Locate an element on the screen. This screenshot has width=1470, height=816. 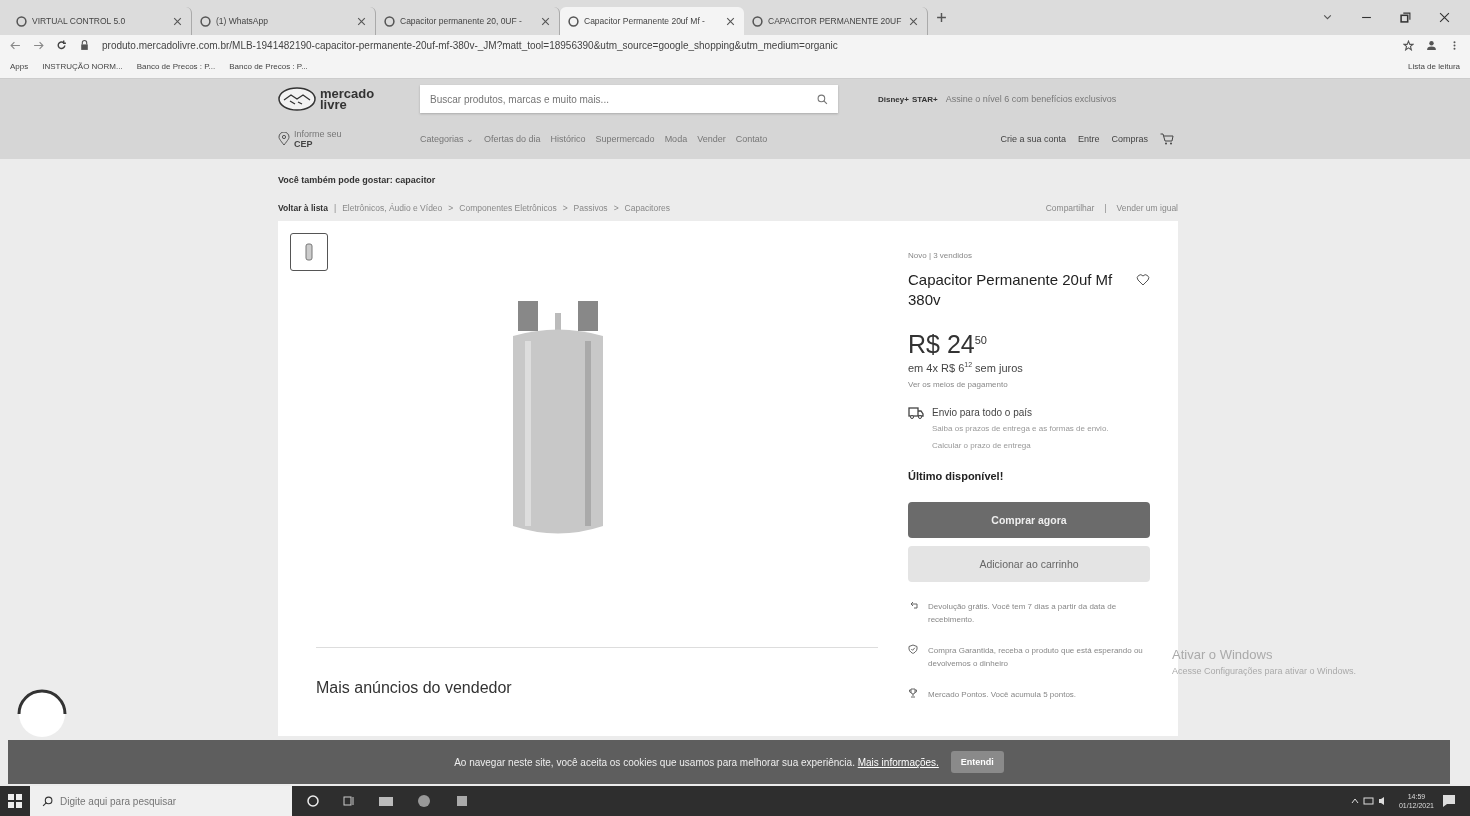
thumbnail is located at coordinates (309, 252).